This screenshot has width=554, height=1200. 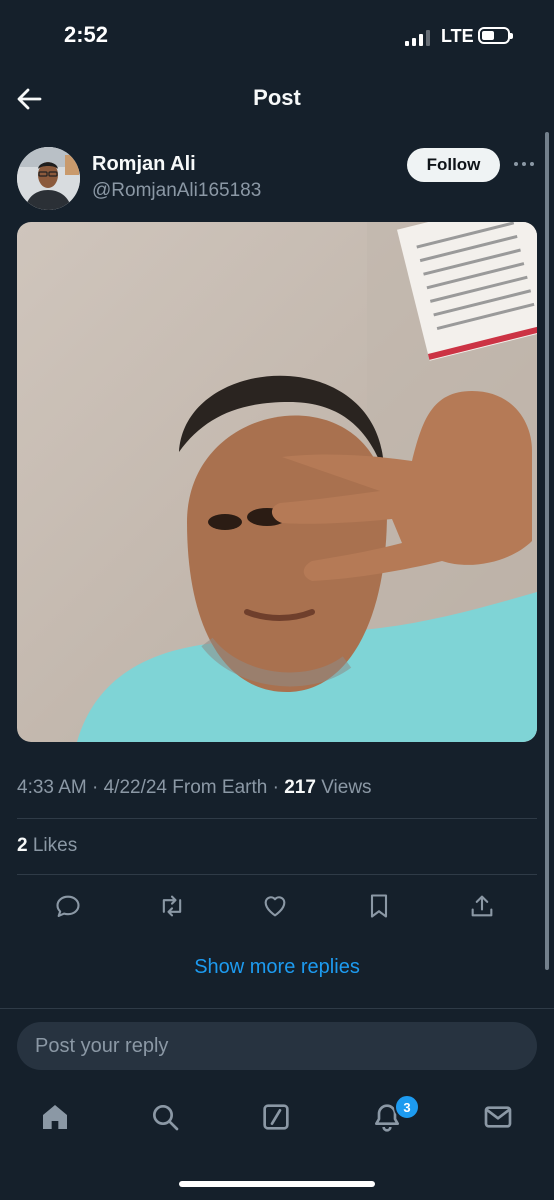 What do you see at coordinates (300, 787) in the screenshot?
I see `views-count: 217` at bounding box center [300, 787].